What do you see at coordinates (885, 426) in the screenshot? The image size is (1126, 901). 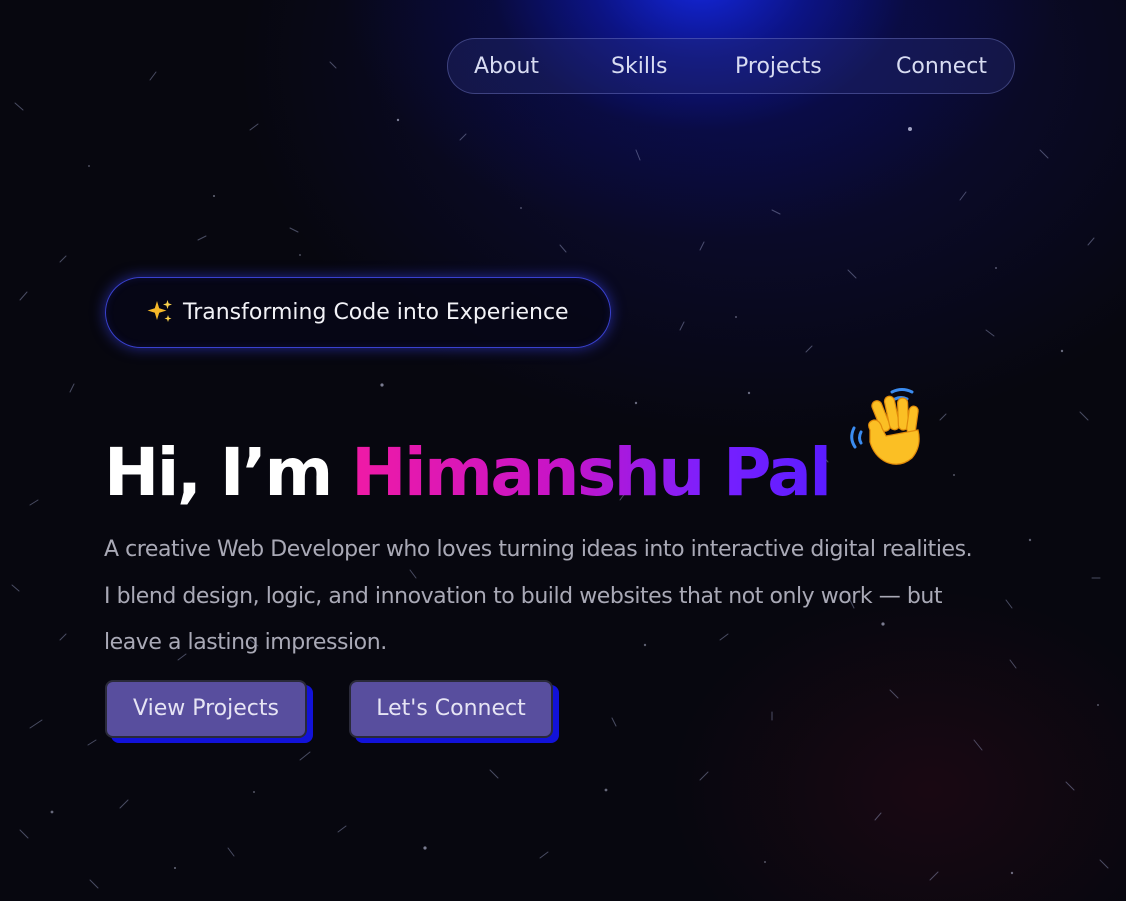 I see `waving-hand-icon` at bounding box center [885, 426].